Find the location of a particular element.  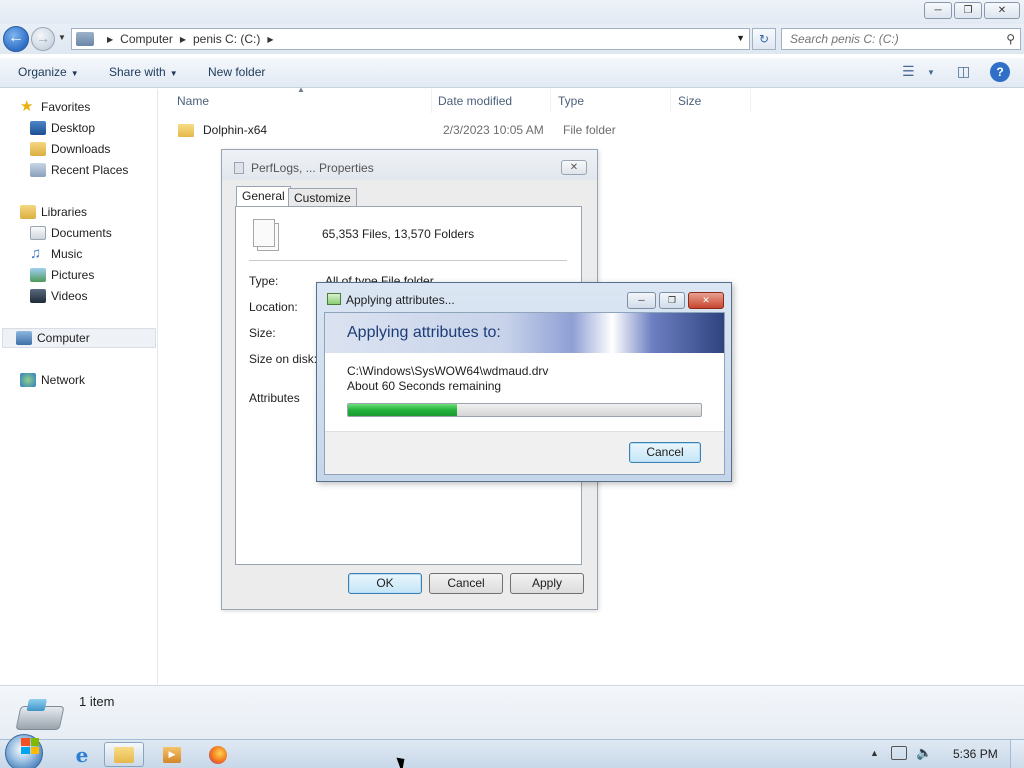

sidebar-item-label: Network is located at coordinates (63, 380).